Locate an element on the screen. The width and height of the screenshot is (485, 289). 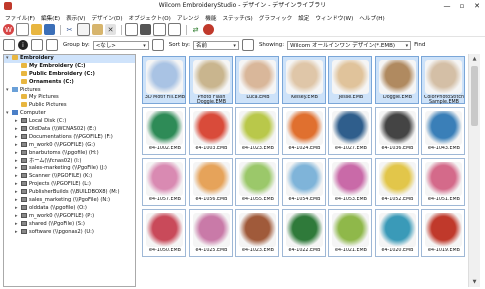
design-tile: e4-1025.EMB is located at coordinates (210, 233).